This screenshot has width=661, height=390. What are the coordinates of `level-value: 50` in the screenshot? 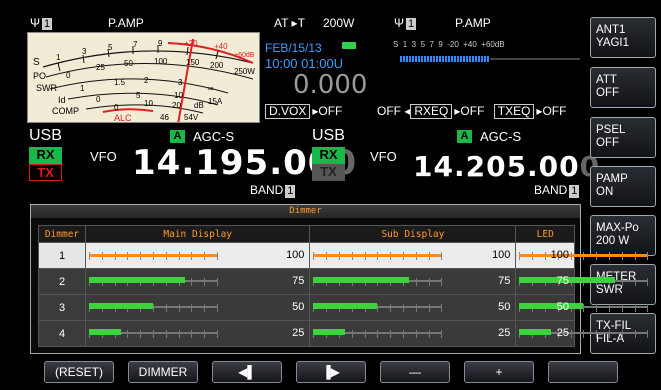 It's located at (562, 307).